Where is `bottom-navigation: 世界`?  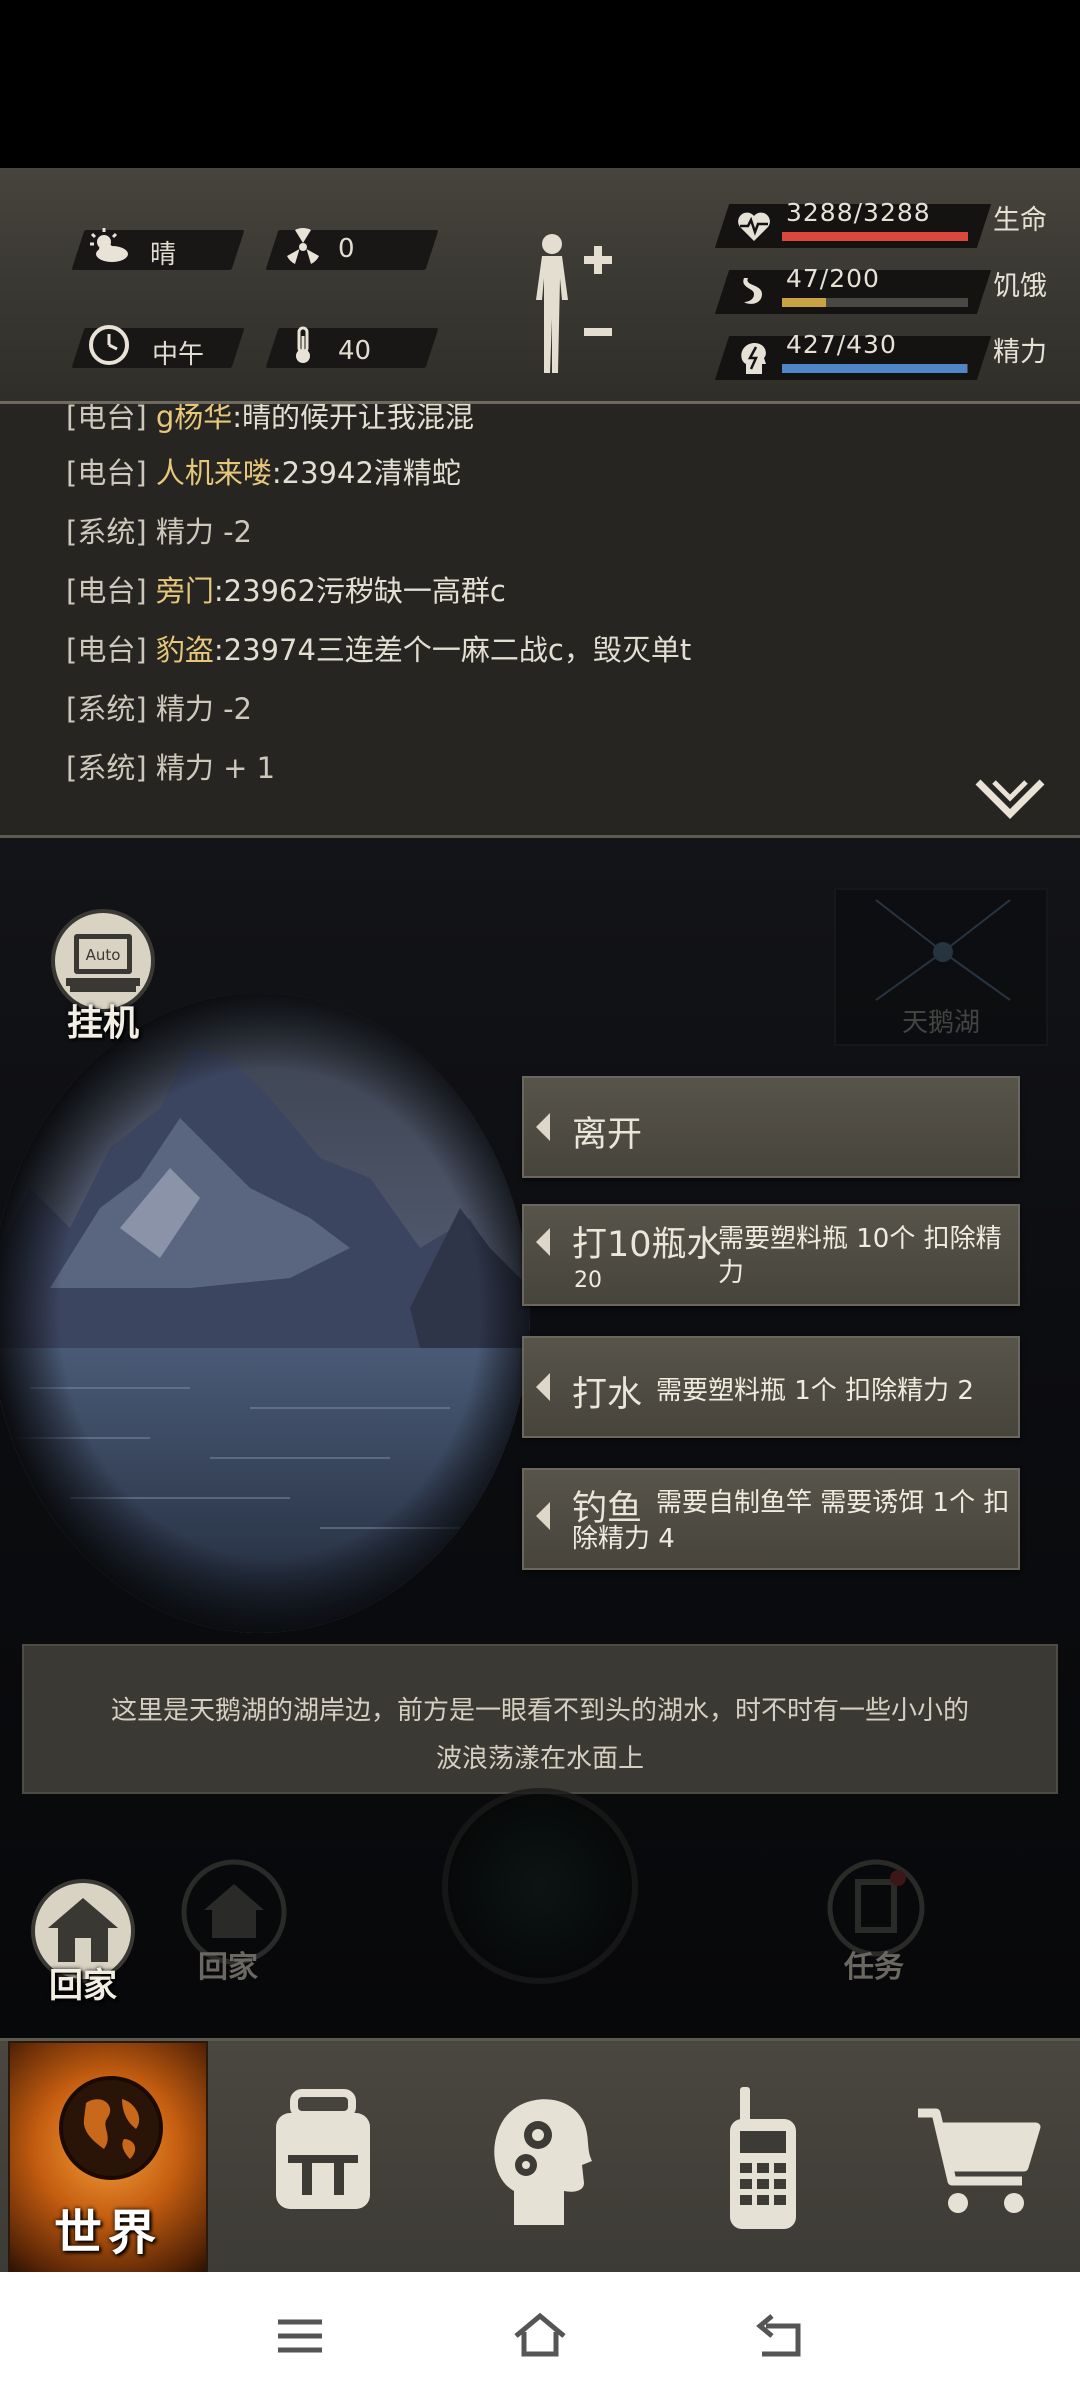
bottom-navigation: 世界 is located at coordinates (540, 2156).